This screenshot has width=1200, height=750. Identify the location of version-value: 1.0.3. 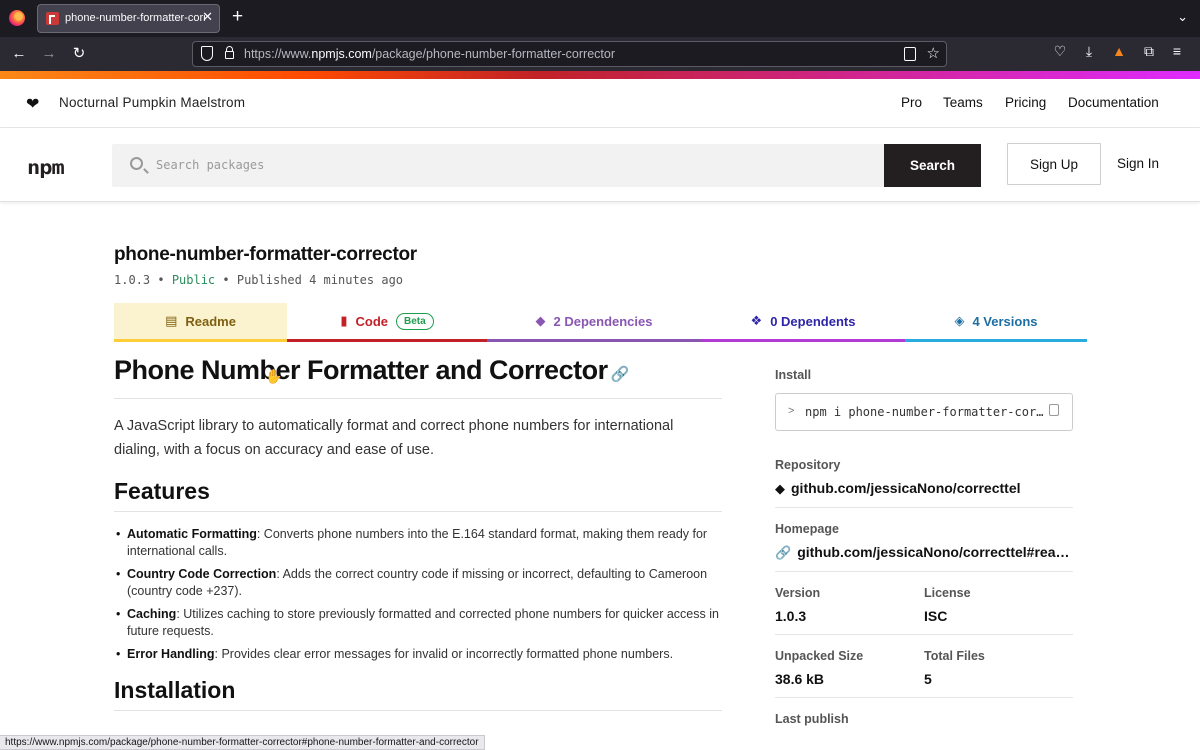
(791, 616).